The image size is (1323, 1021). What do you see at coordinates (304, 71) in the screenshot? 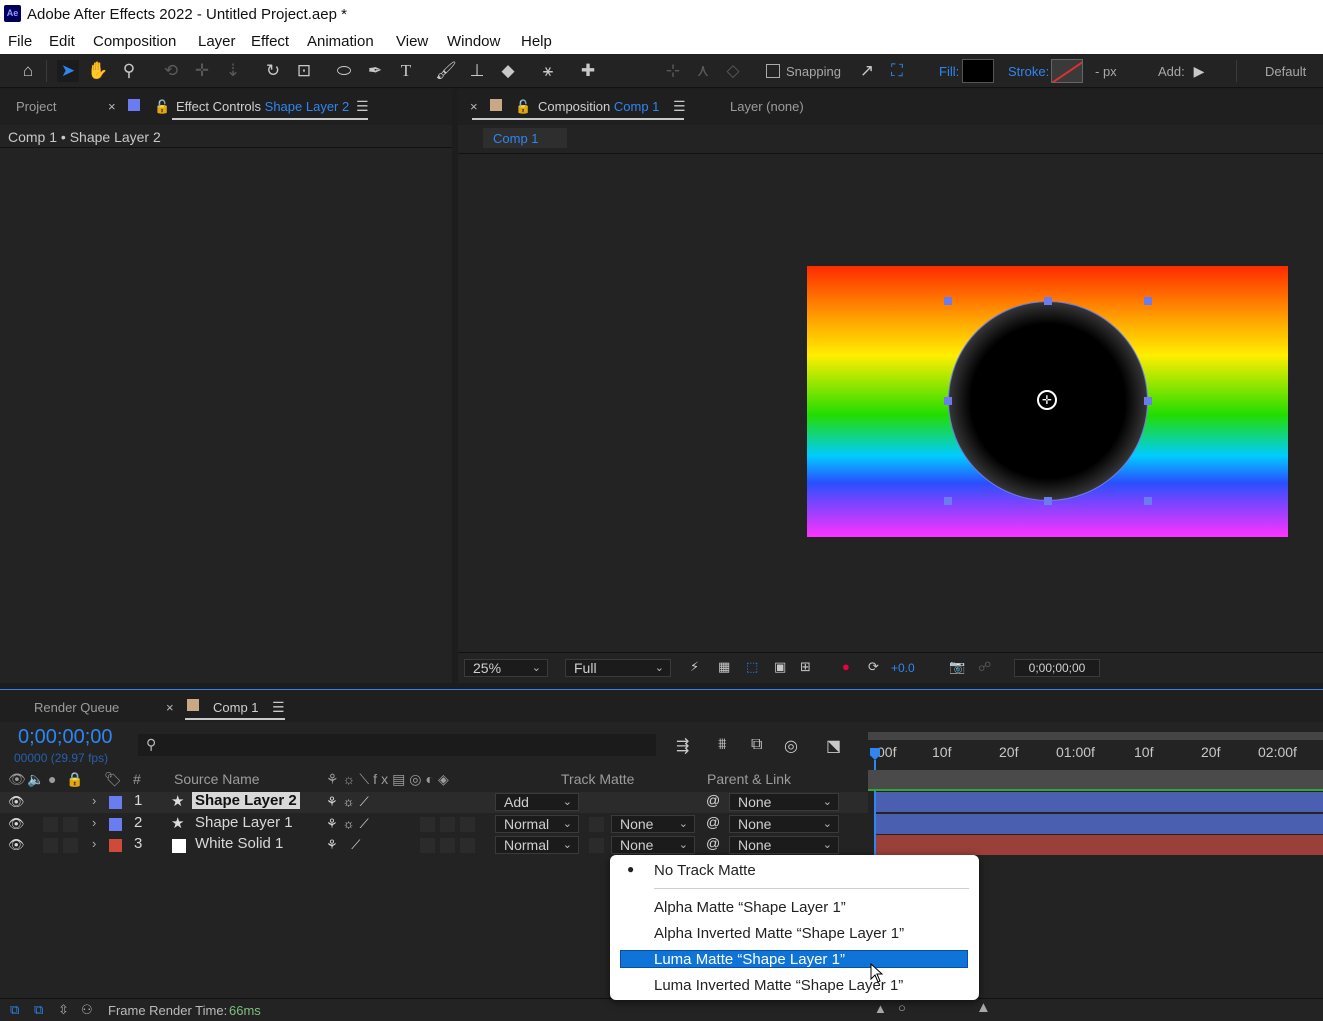
I see `pan-behind-tool-icon: ⊡` at bounding box center [304, 71].